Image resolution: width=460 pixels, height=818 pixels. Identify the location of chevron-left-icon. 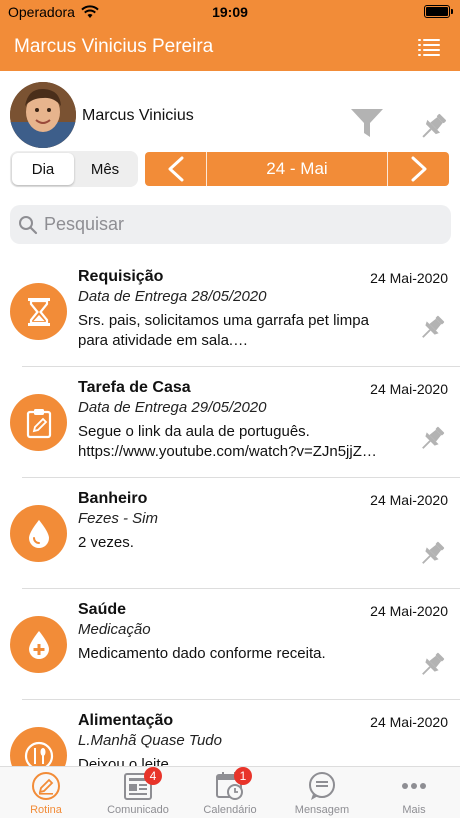
(175, 169).